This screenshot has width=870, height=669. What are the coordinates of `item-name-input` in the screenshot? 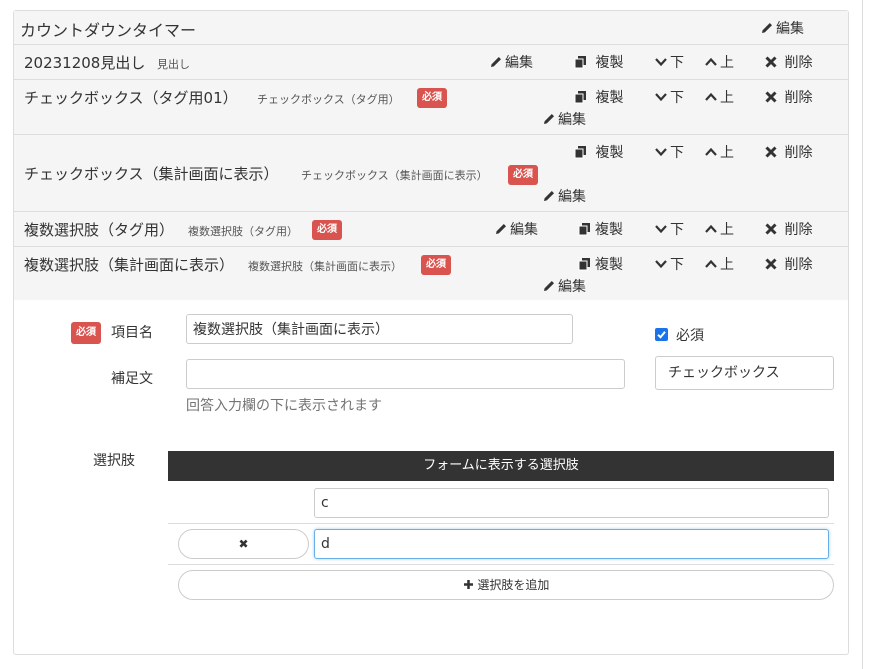 It's located at (379, 329).